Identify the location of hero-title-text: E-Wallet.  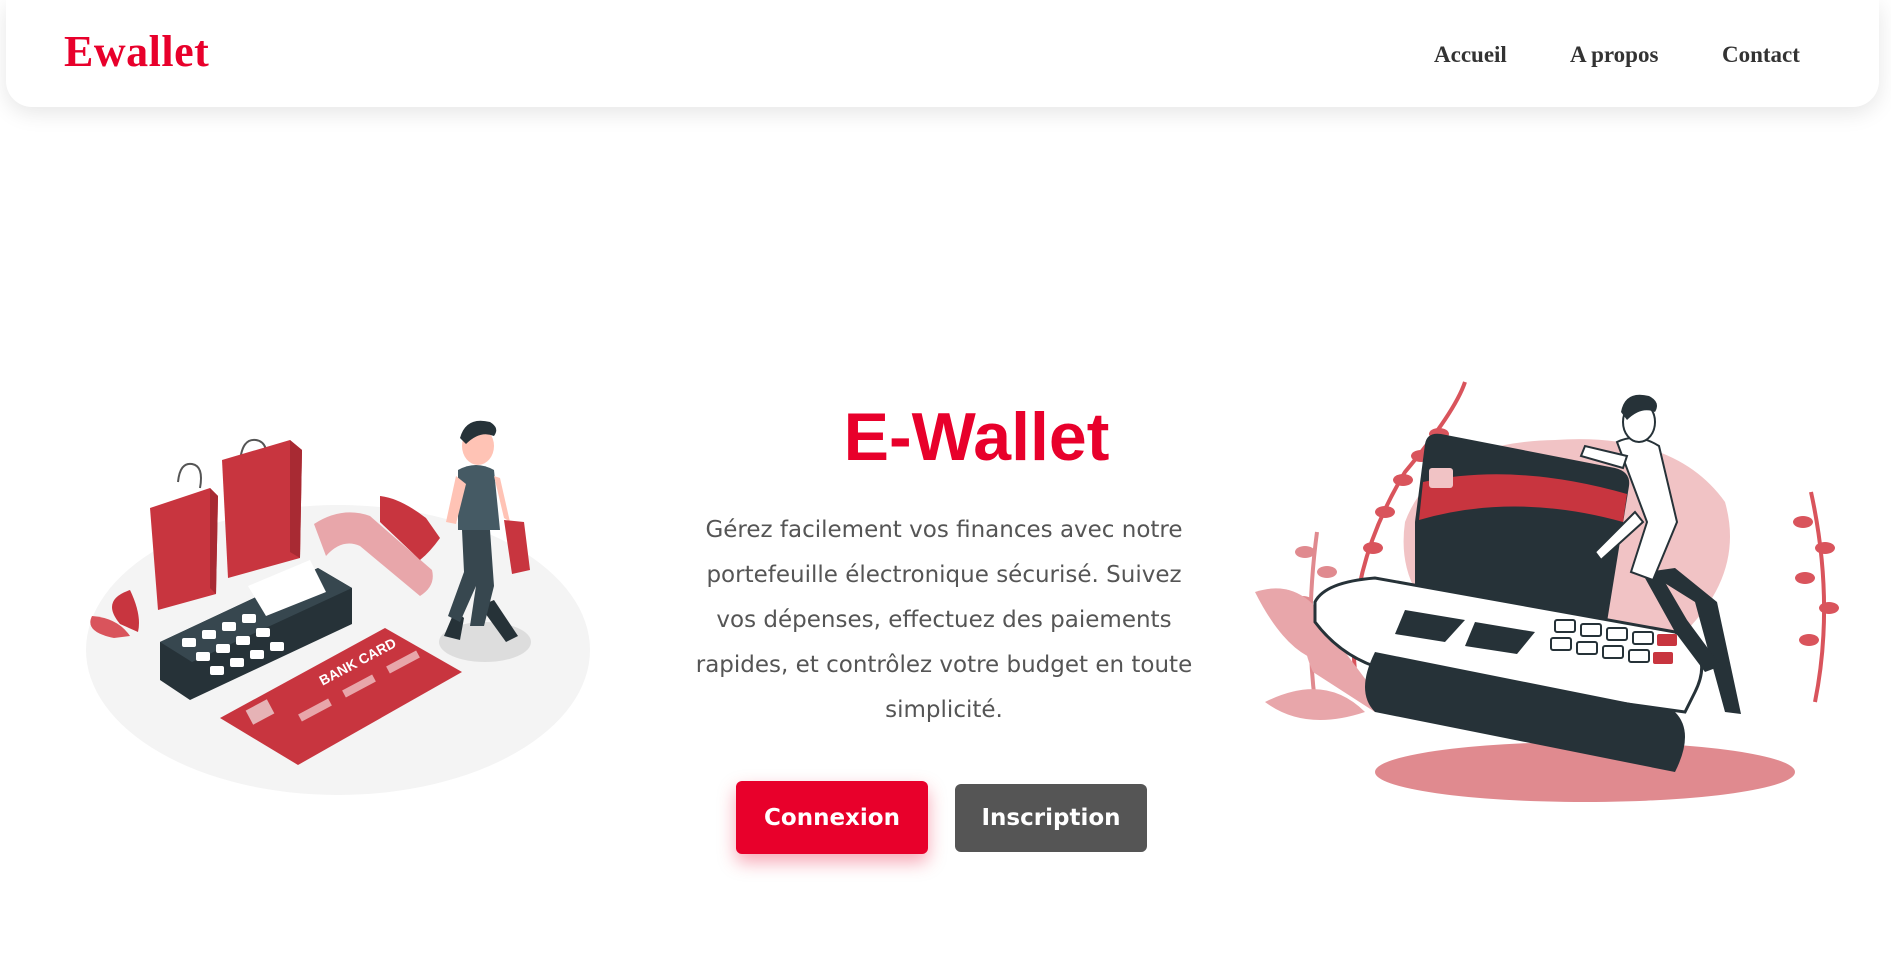
(976, 437).